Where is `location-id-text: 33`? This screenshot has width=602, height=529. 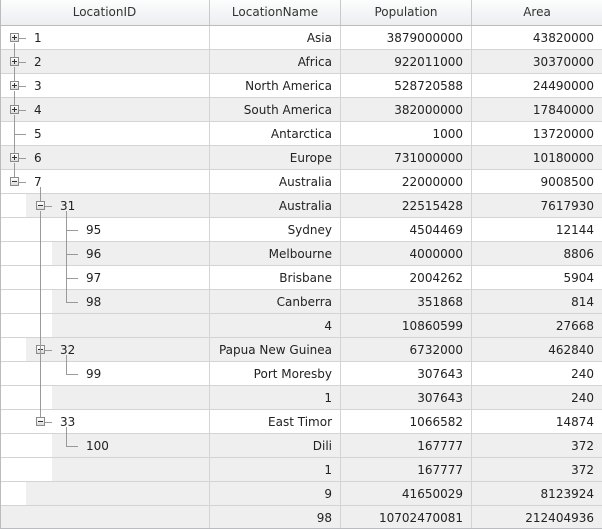 location-id-text: 33 is located at coordinates (68, 422).